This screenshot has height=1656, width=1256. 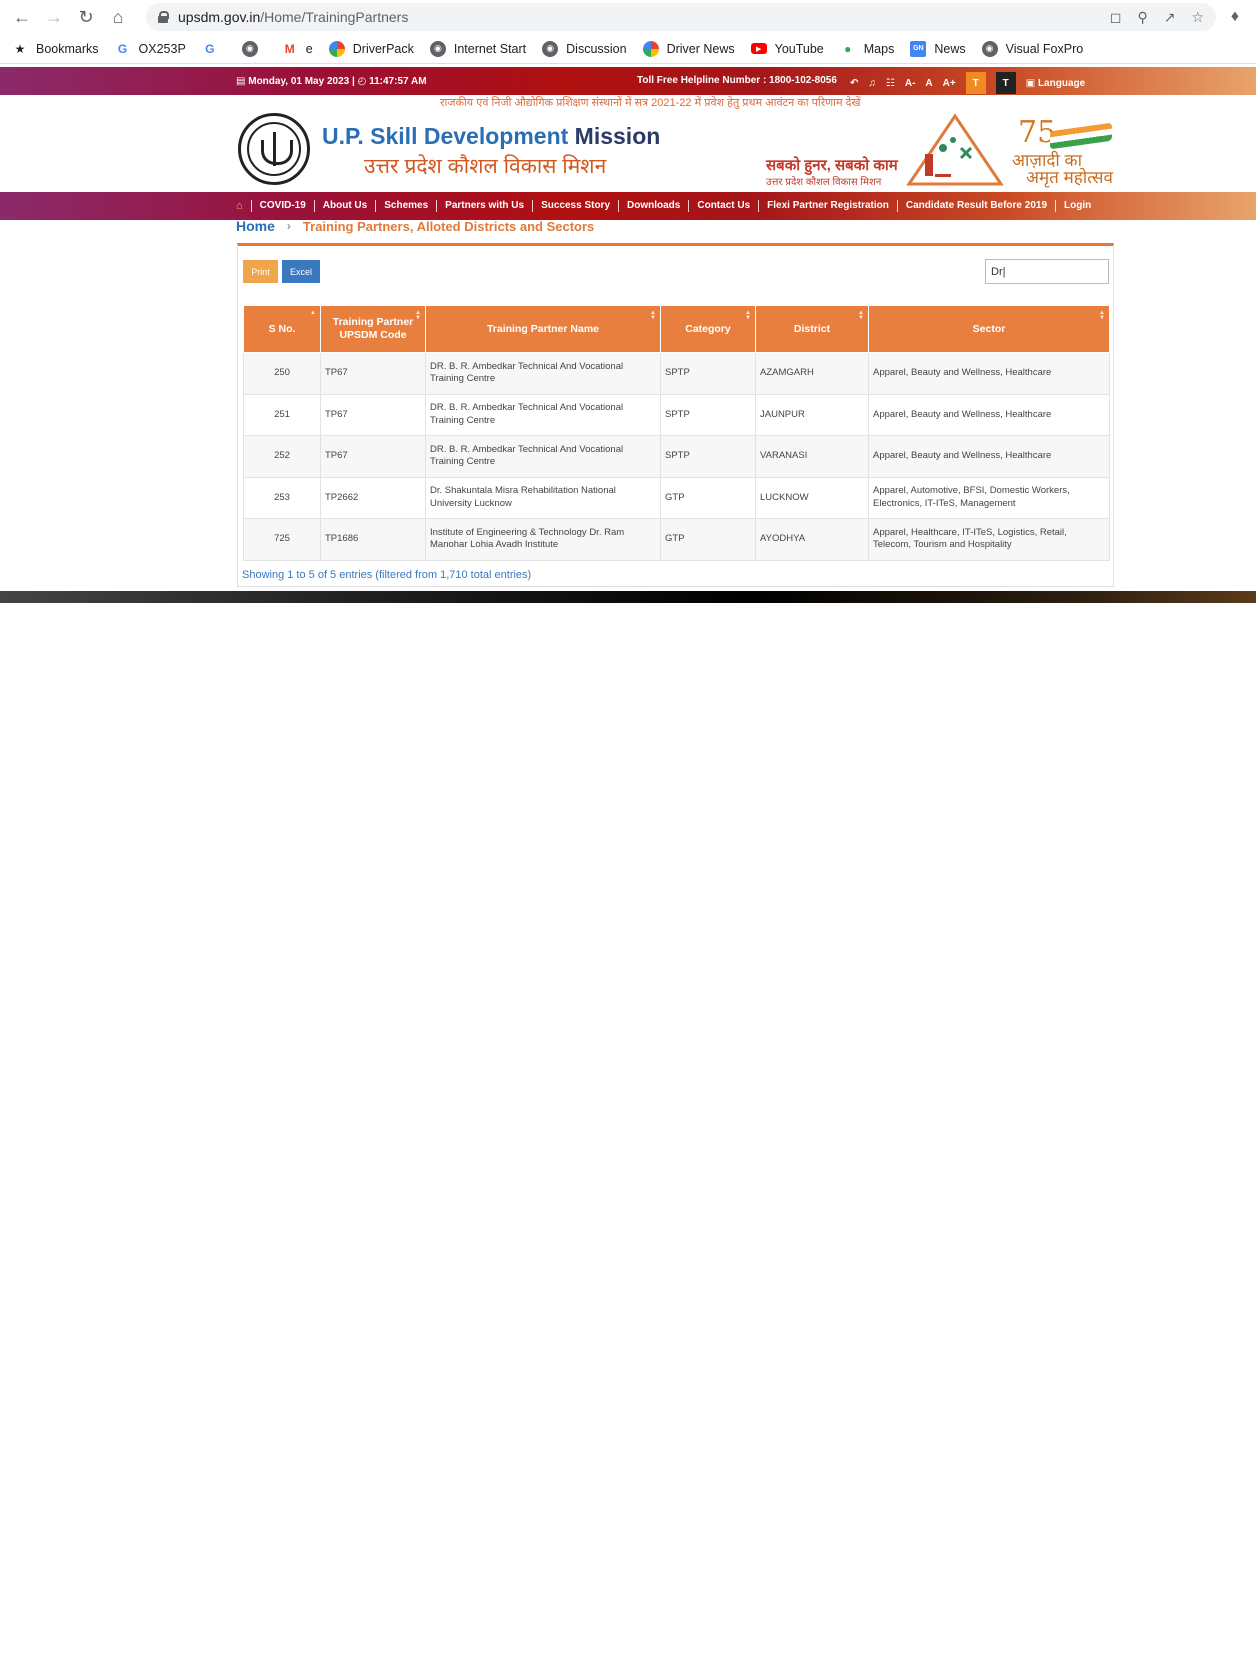 What do you see at coordinates (1032, 48) in the screenshot?
I see `bookmark-item: ◉ Visual FoxPro` at bounding box center [1032, 48].